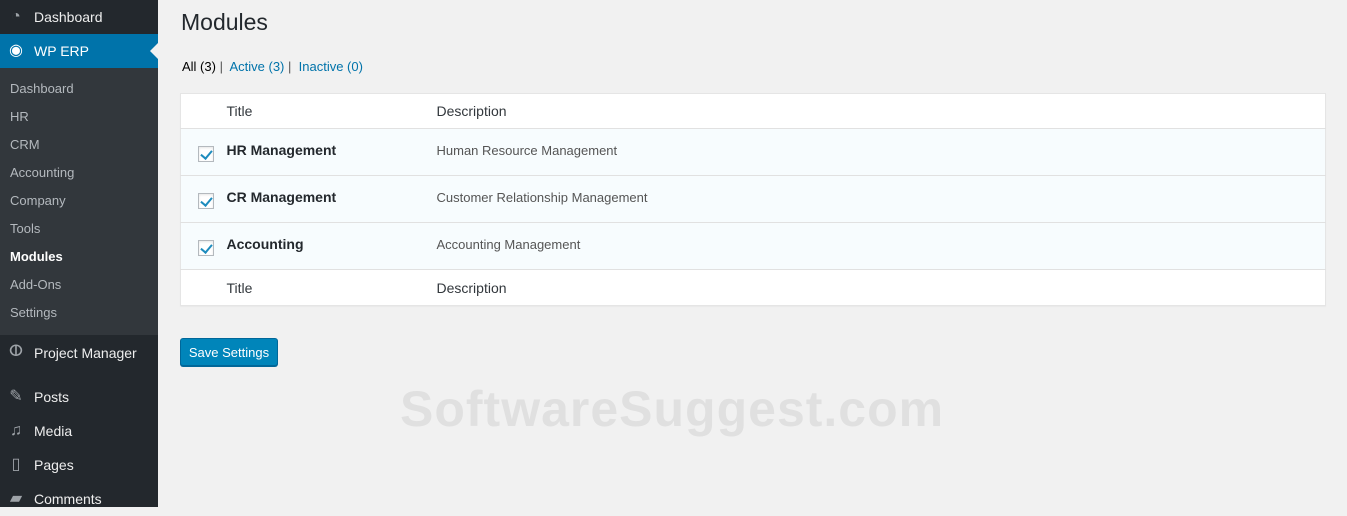 The height and width of the screenshot is (516, 1347). I want to click on wp-erp-logo-icon: ◉, so click(16, 50).